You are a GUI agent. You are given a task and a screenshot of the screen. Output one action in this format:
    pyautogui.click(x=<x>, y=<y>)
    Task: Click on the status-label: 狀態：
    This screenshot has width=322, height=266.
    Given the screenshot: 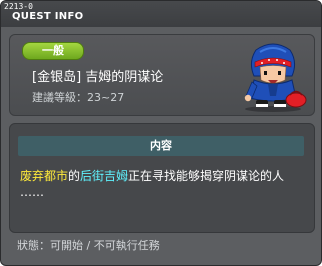 What is the action you would take?
    pyautogui.click(x=33, y=245)
    